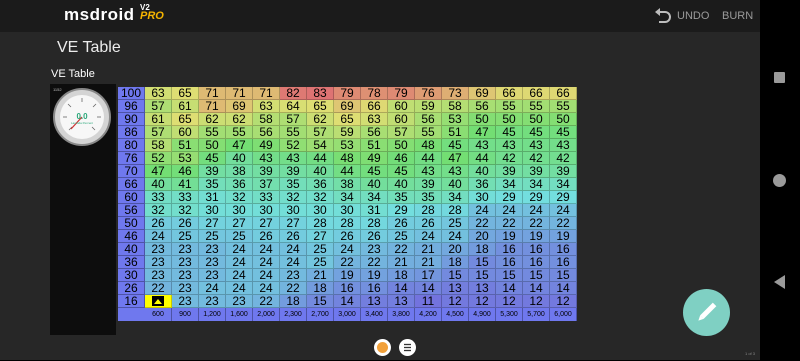  Describe the element at coordinates (131, 314) in the screenshot. I see `table-corner` at that location.